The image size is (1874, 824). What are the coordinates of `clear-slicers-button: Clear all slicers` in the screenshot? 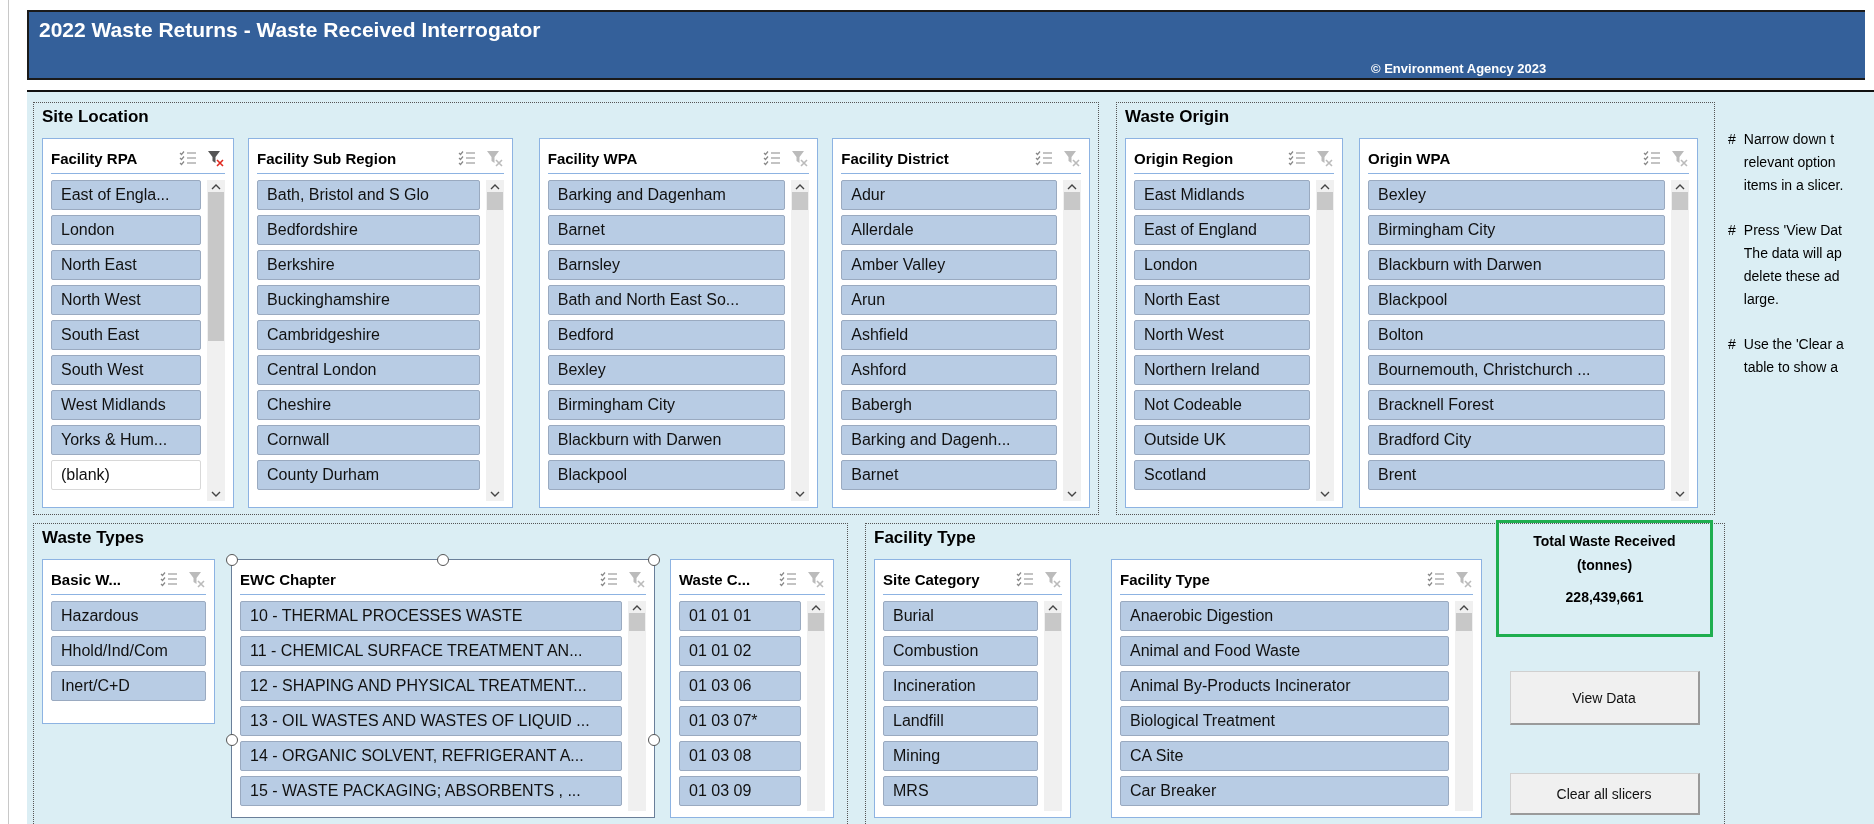 It's located at (1604, 794).